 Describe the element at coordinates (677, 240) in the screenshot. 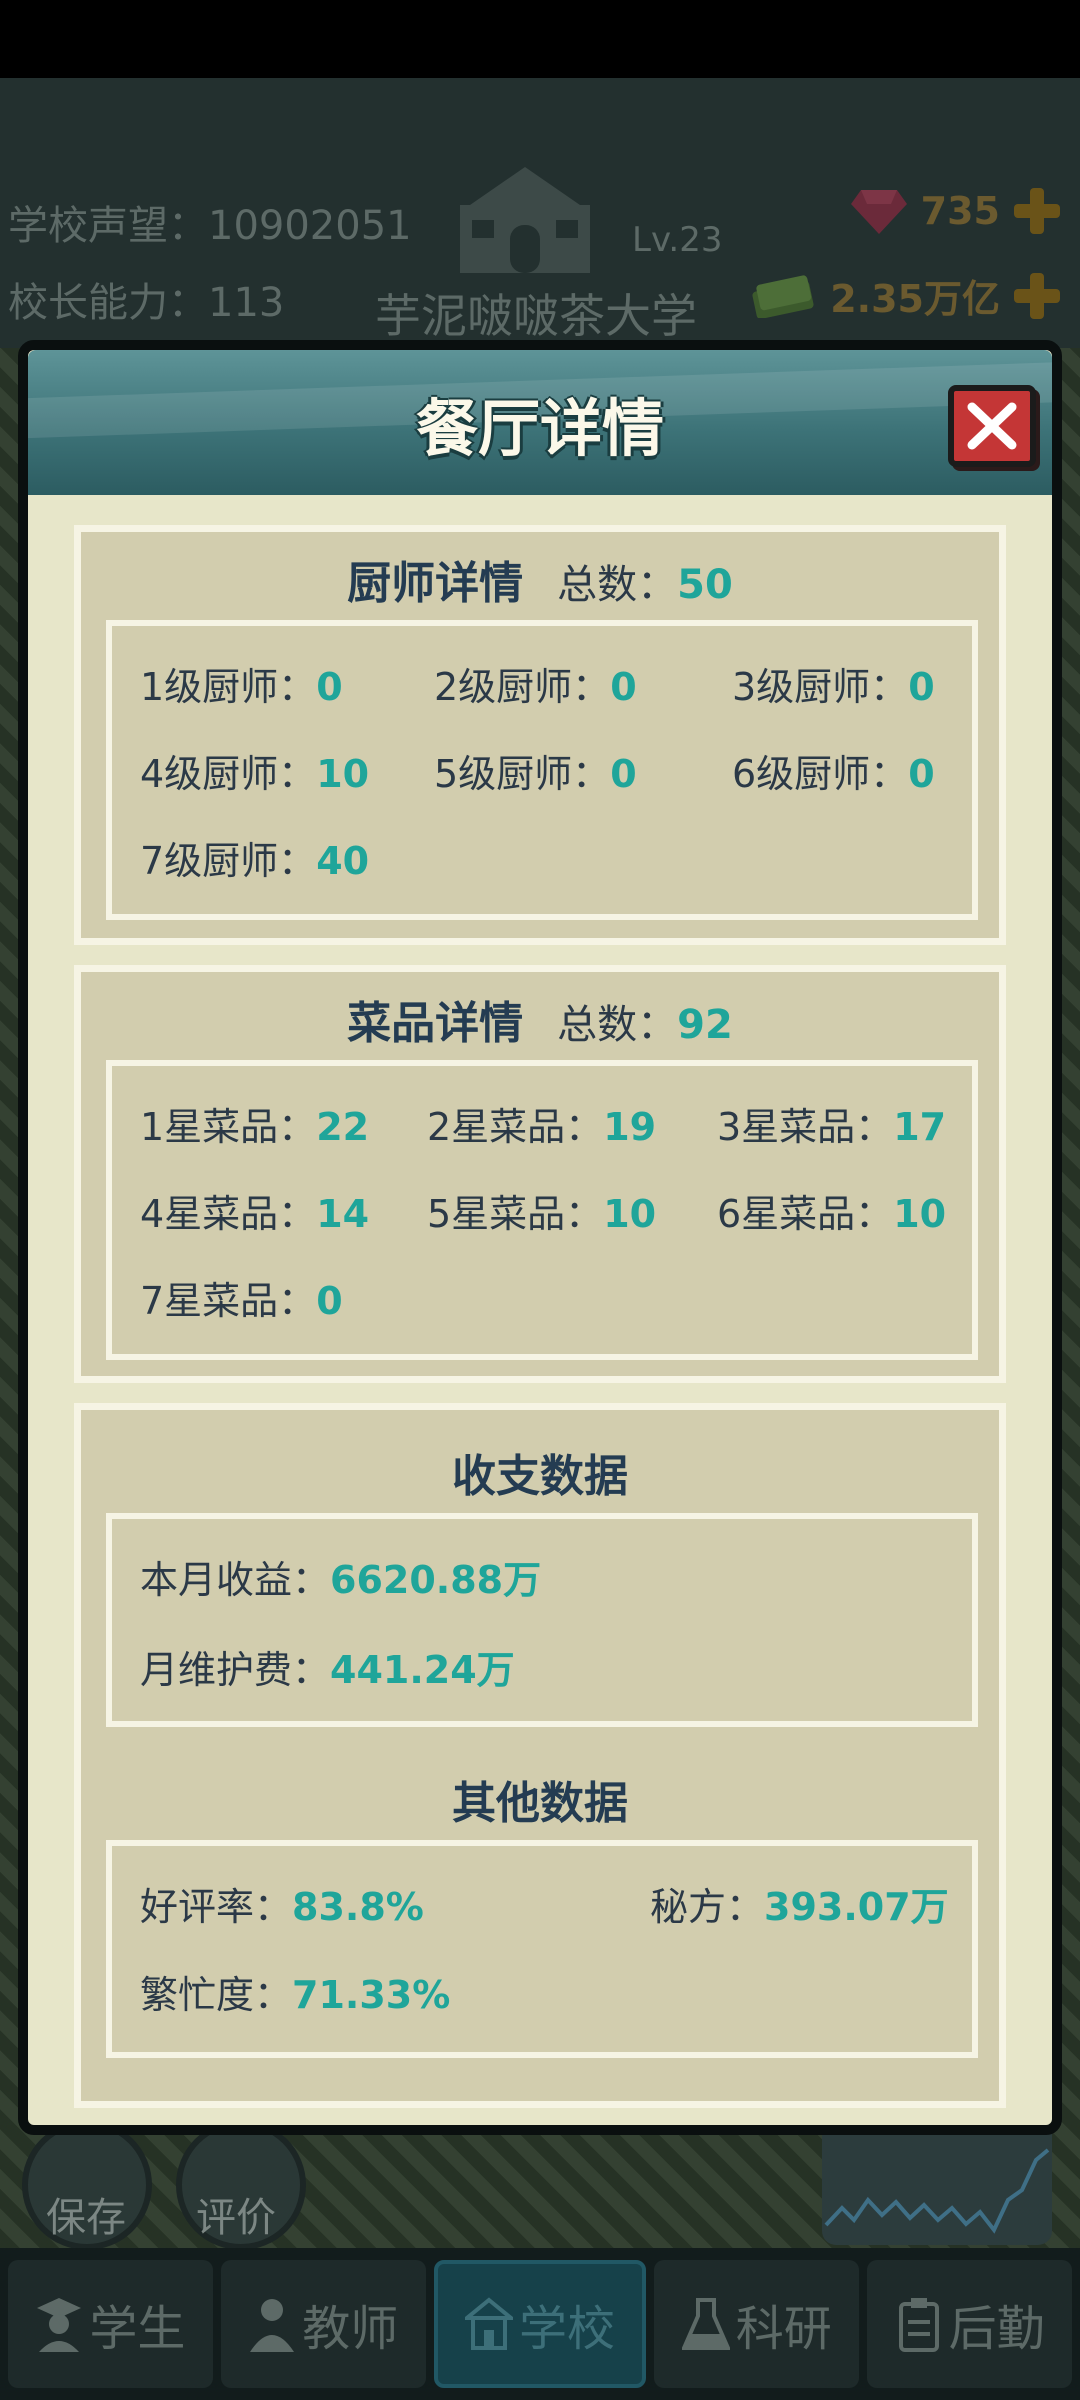

I see `school-level: Lv.23` at that location.